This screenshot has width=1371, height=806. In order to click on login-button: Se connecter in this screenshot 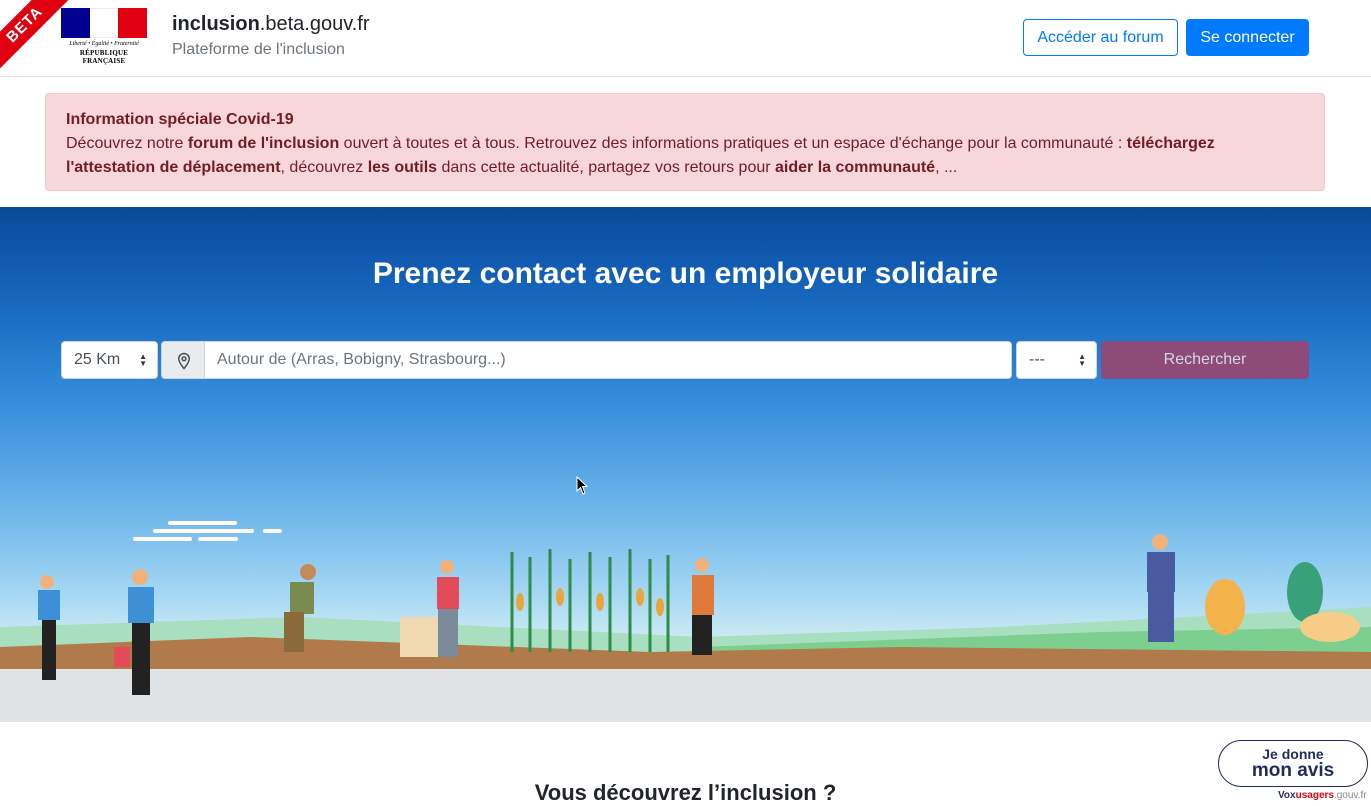, I will do `click(1247, 37)`.